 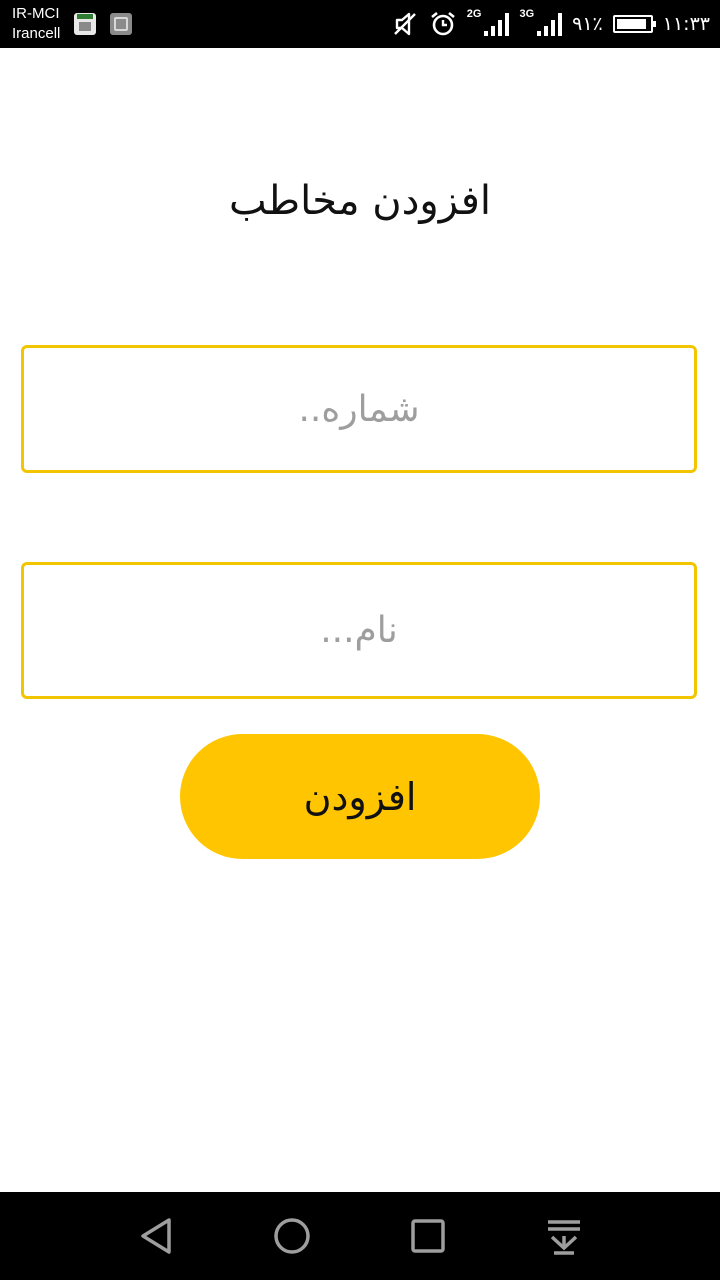 I want to click on recent-apps-button, so click(x=428, y=1236).